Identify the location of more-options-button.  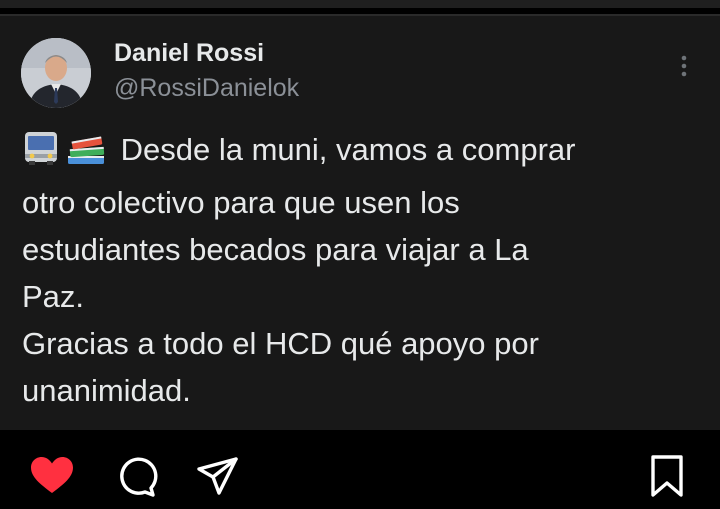
(684, 66).